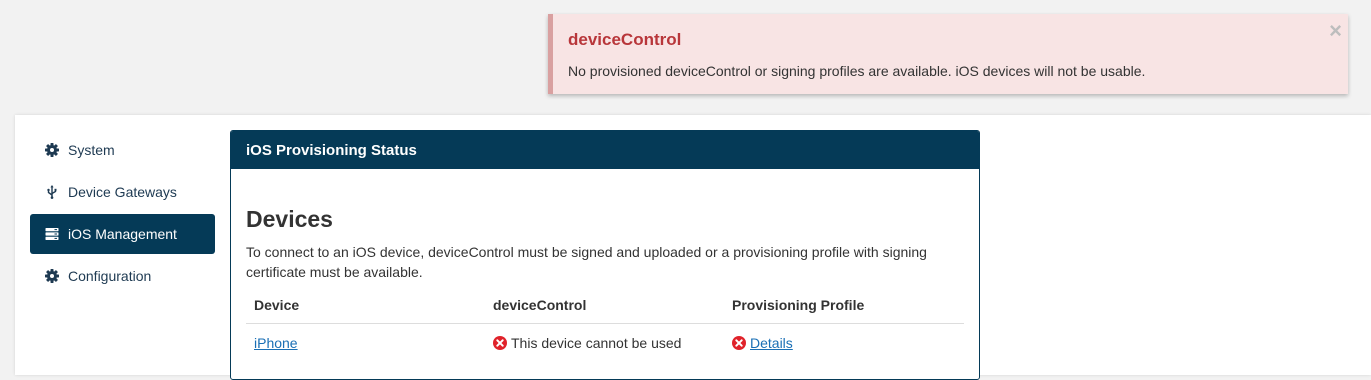  I want to click on sidebar-item-label: System, so click(91, 150).